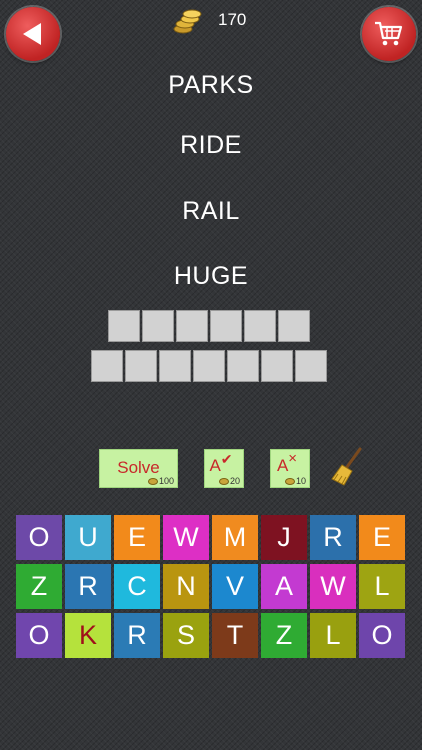 The image size is (422, 750). What do you see at coordinates (160, 481) in the screenshot?
I see `solve-cost: 100` at bounding box center [160, 481].